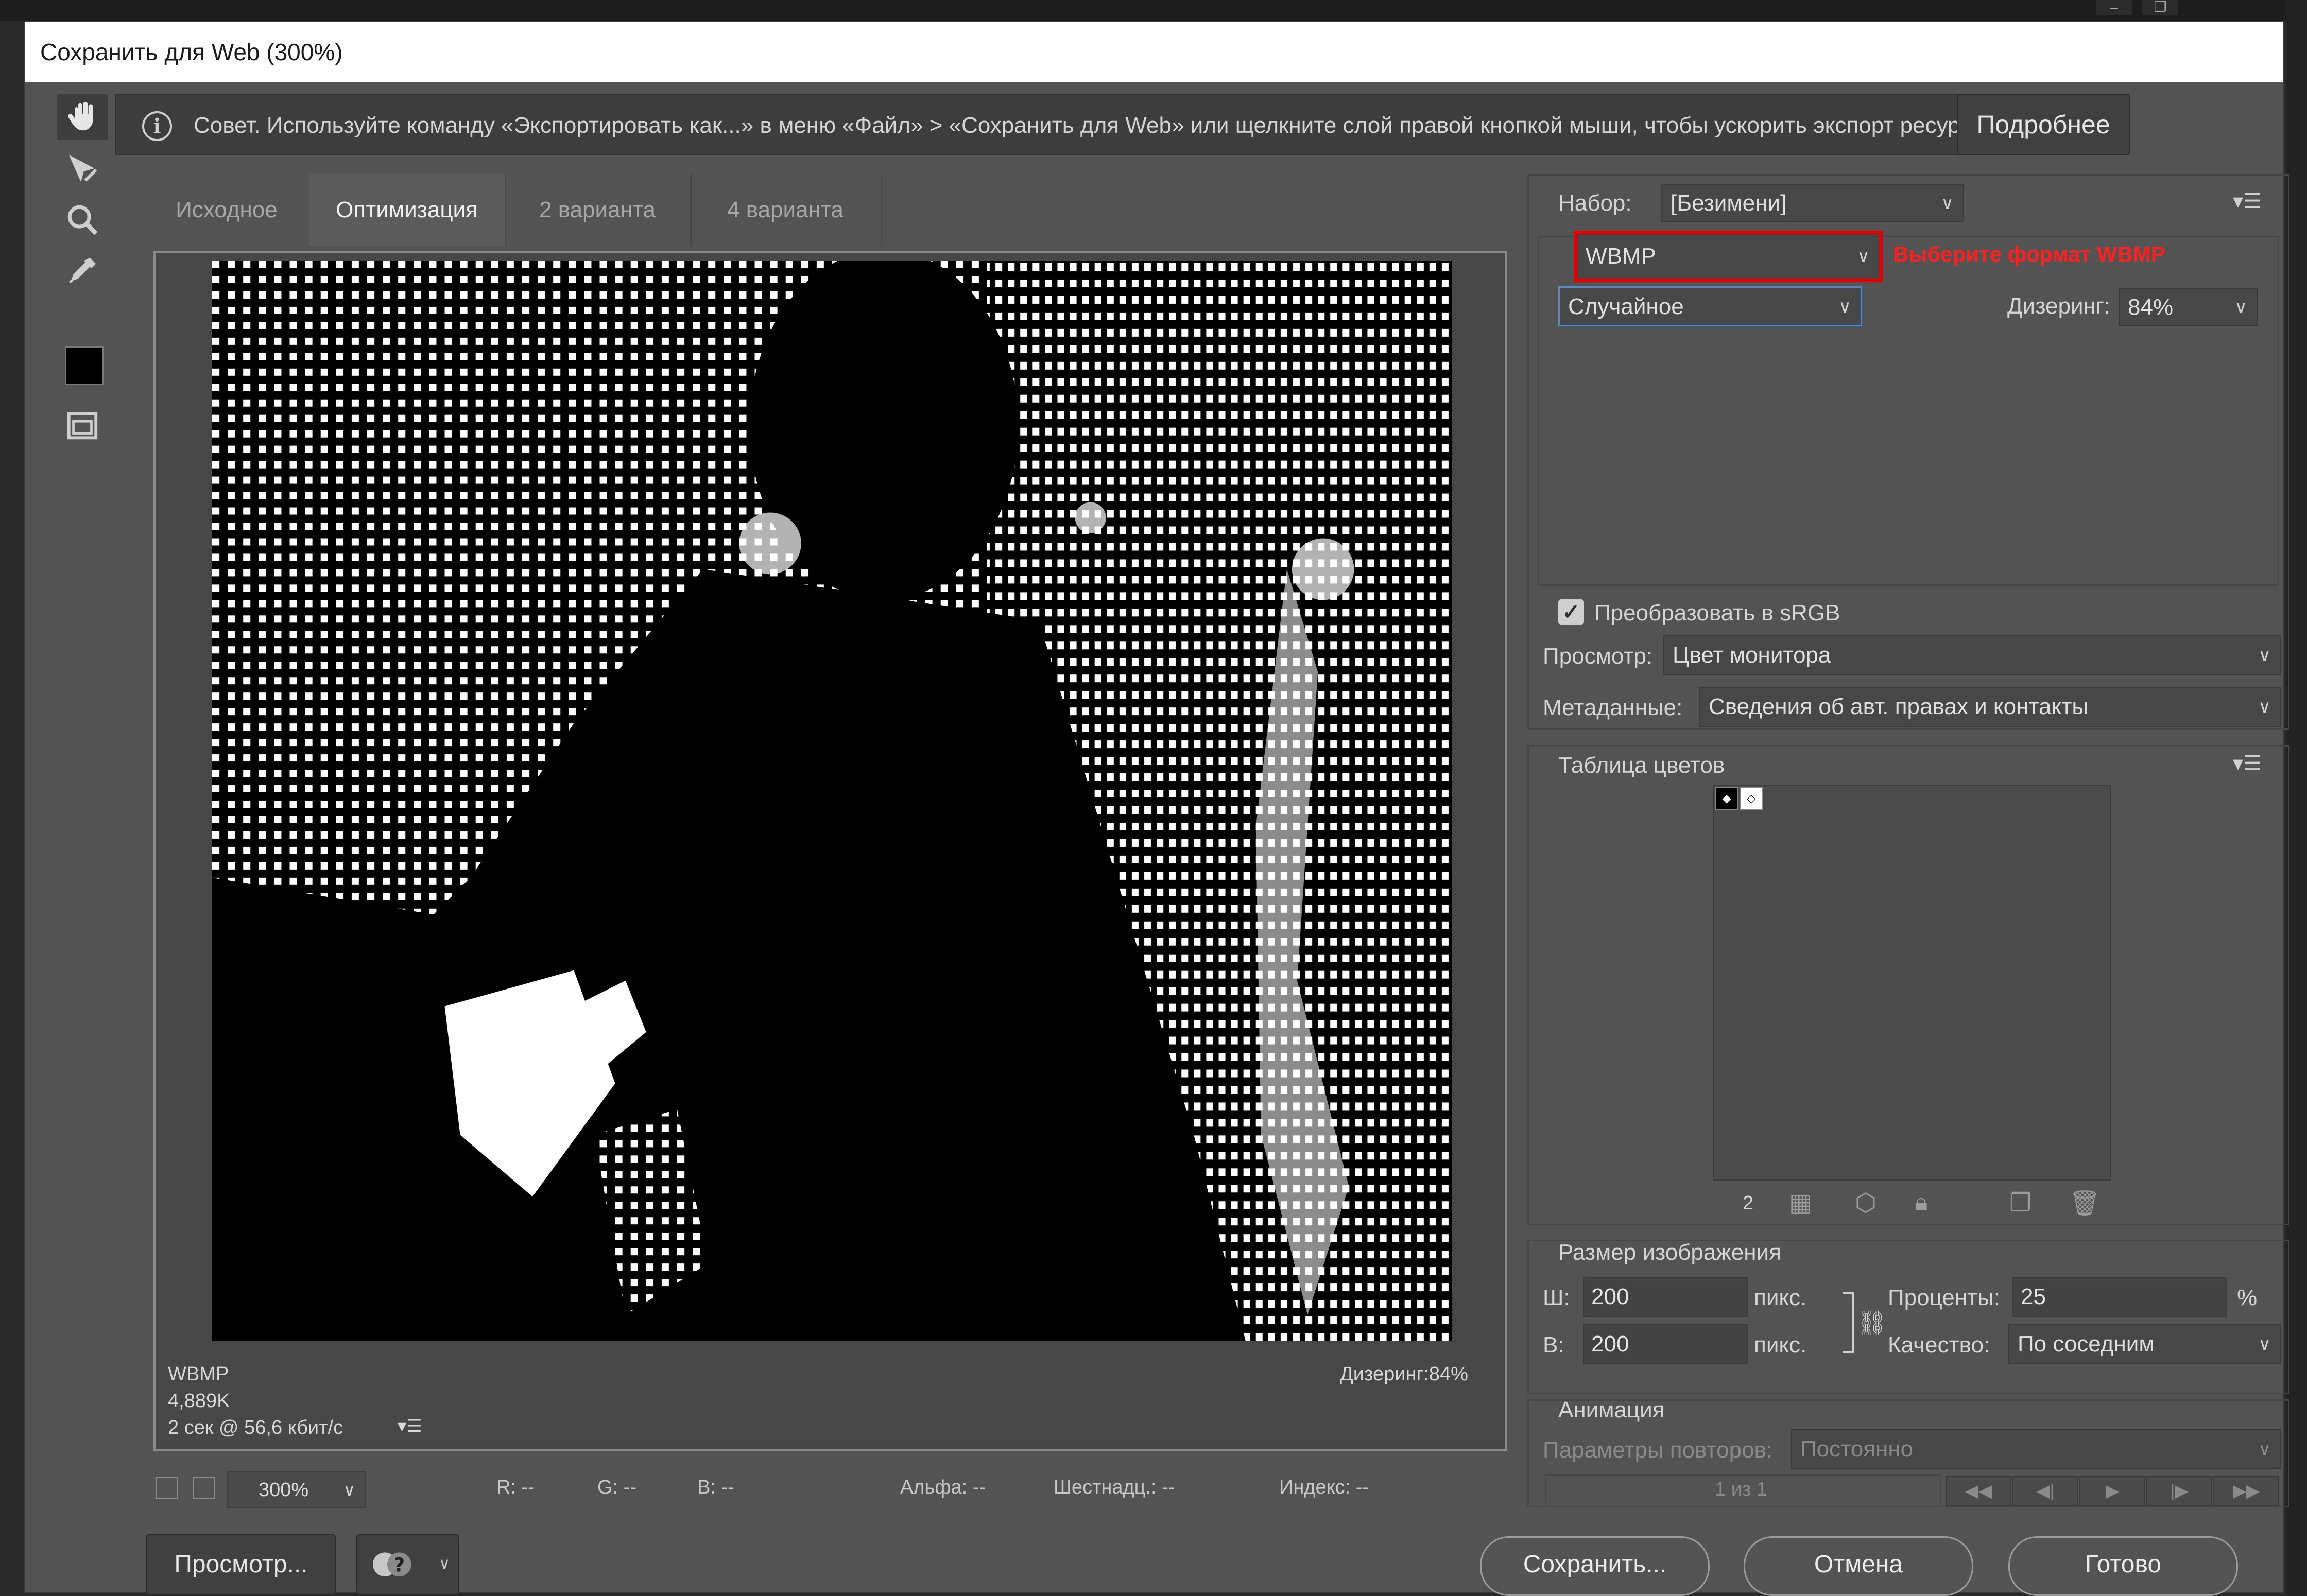 Image resolution: width=2307 pixels, height=1596 pixels. Describe the element at coordinates (2029, 254) in the screenshot. I see `format-annotation: Выберите формат WBMP` at that location.